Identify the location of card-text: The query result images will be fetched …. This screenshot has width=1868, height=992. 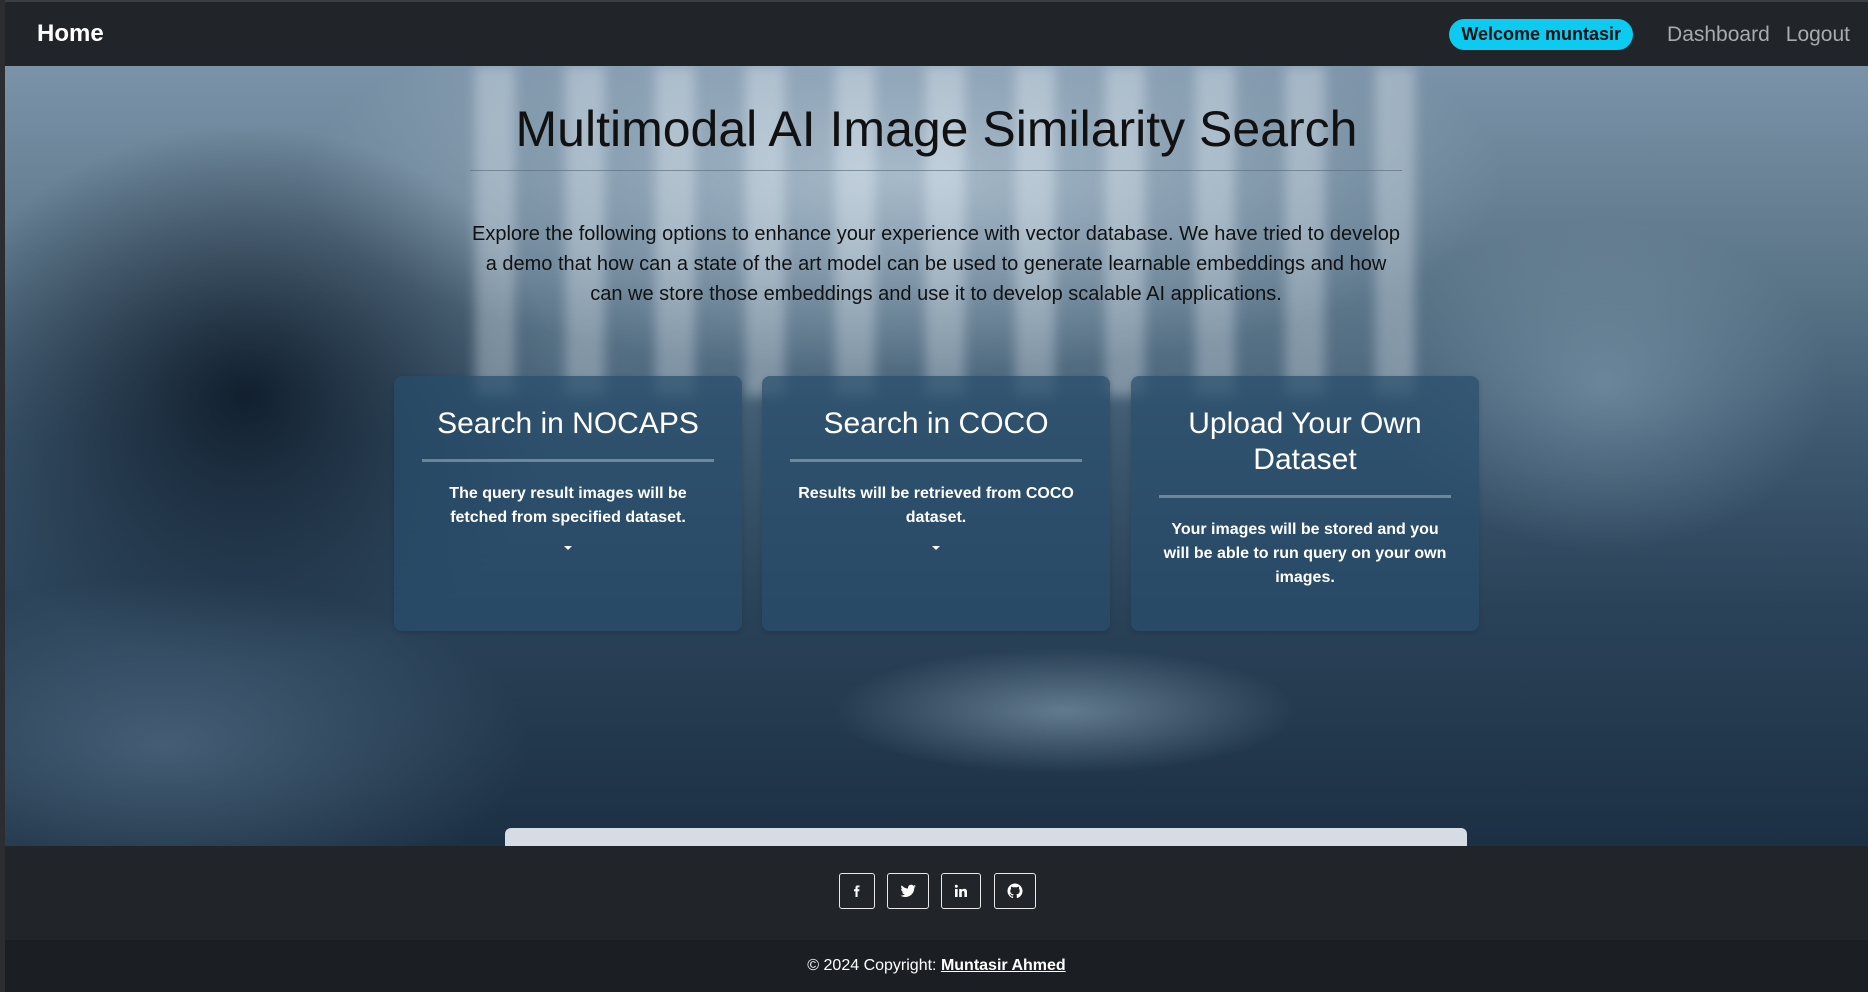
(568, 505).